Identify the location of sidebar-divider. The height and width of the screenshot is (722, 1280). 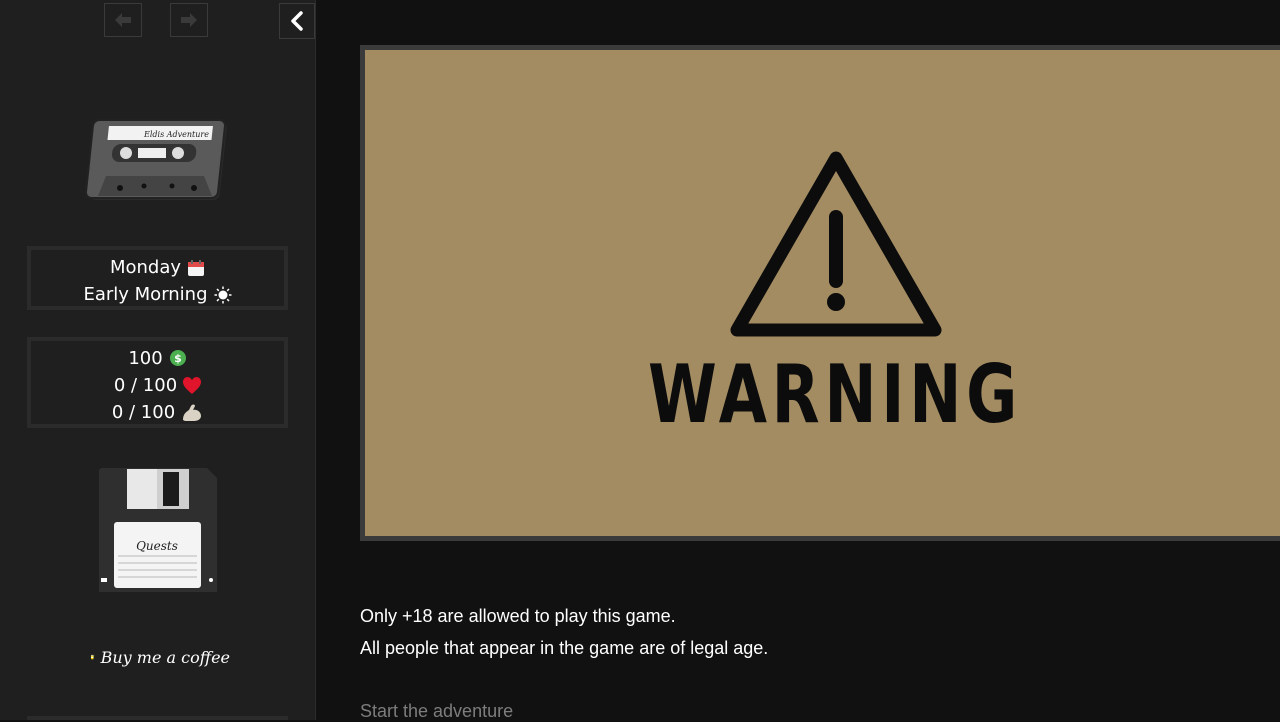
(157, 718).